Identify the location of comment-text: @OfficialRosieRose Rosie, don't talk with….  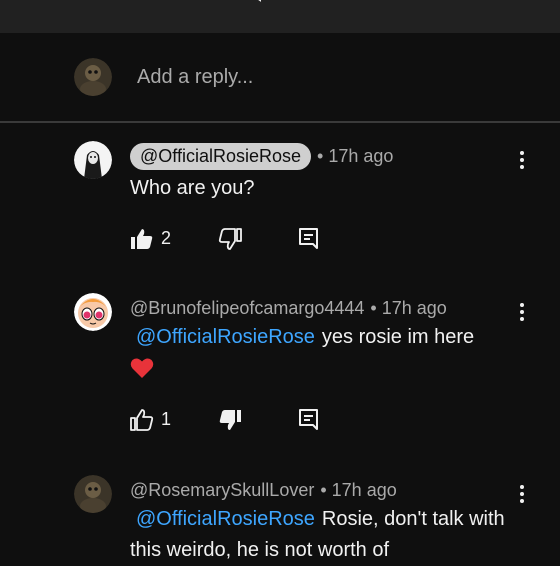
(330, 535).